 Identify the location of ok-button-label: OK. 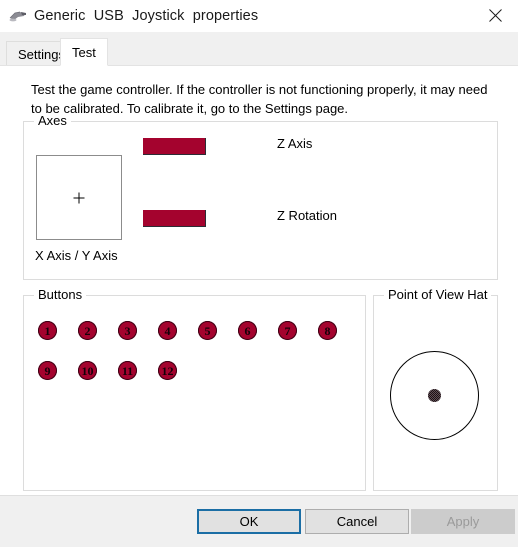
(249, 521).